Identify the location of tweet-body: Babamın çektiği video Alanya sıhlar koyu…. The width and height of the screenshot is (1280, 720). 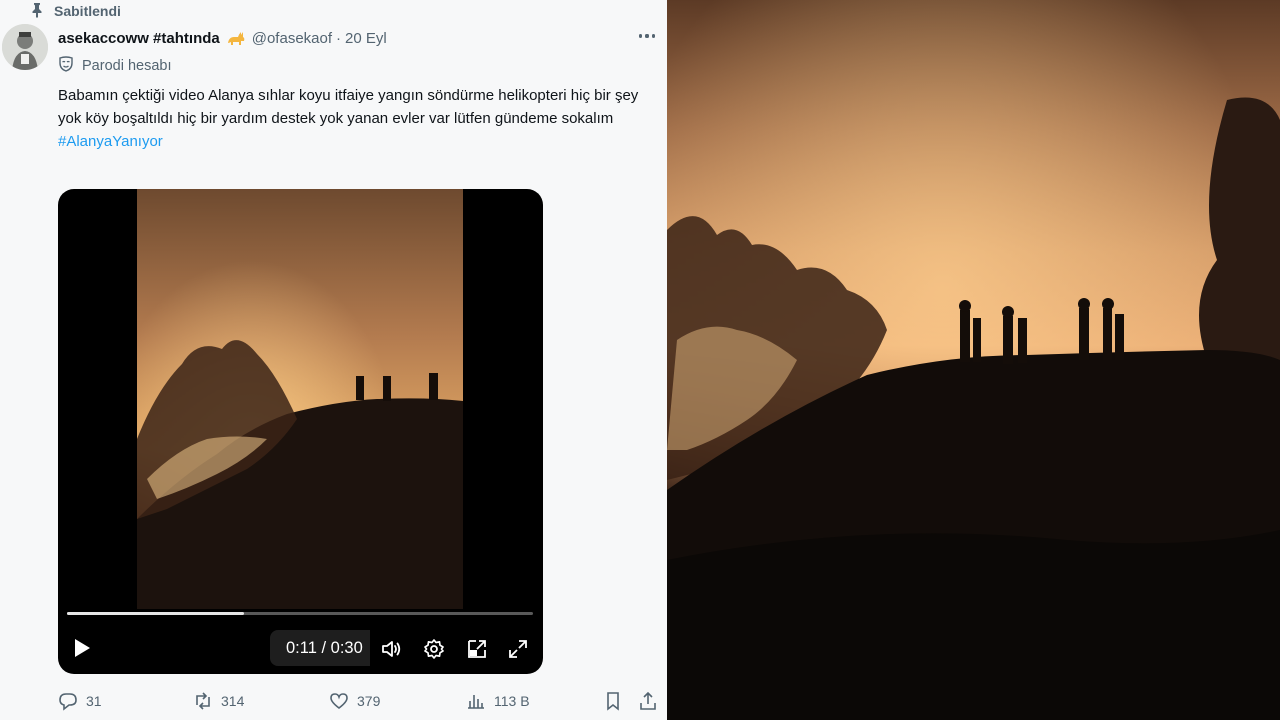
(348, 107).